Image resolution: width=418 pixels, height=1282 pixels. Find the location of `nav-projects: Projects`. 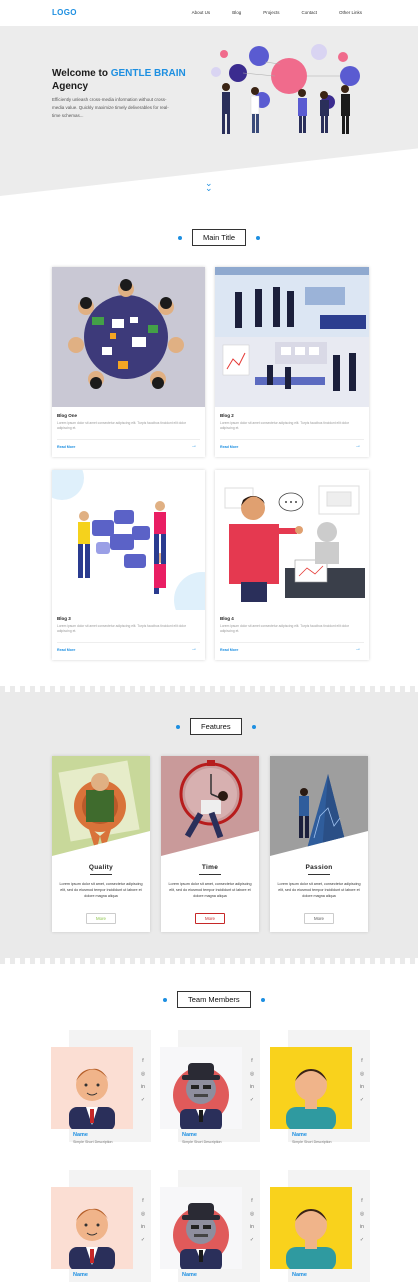

nav-projects: Projects is located at coordinates (271, 12).